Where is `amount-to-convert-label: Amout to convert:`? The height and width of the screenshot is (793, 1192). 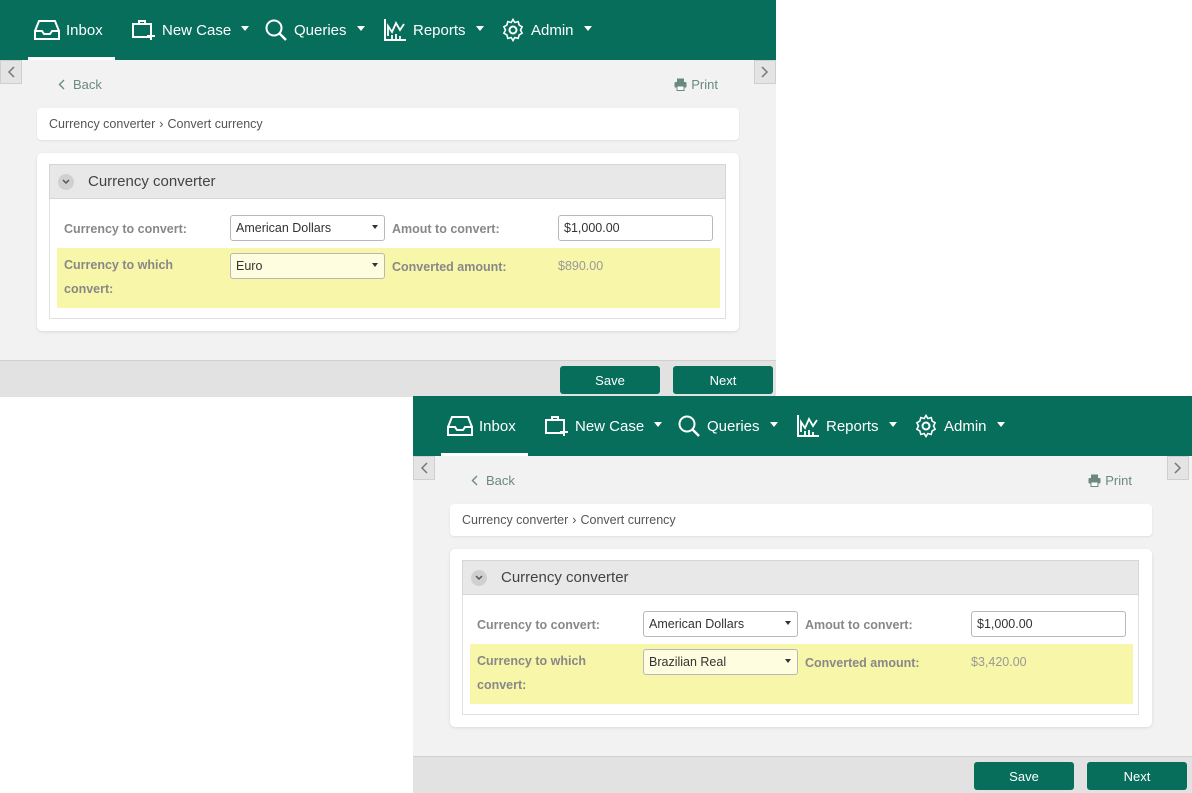
amount-to-convert-label: Amout to convert: is located at coordinates (859, 625).